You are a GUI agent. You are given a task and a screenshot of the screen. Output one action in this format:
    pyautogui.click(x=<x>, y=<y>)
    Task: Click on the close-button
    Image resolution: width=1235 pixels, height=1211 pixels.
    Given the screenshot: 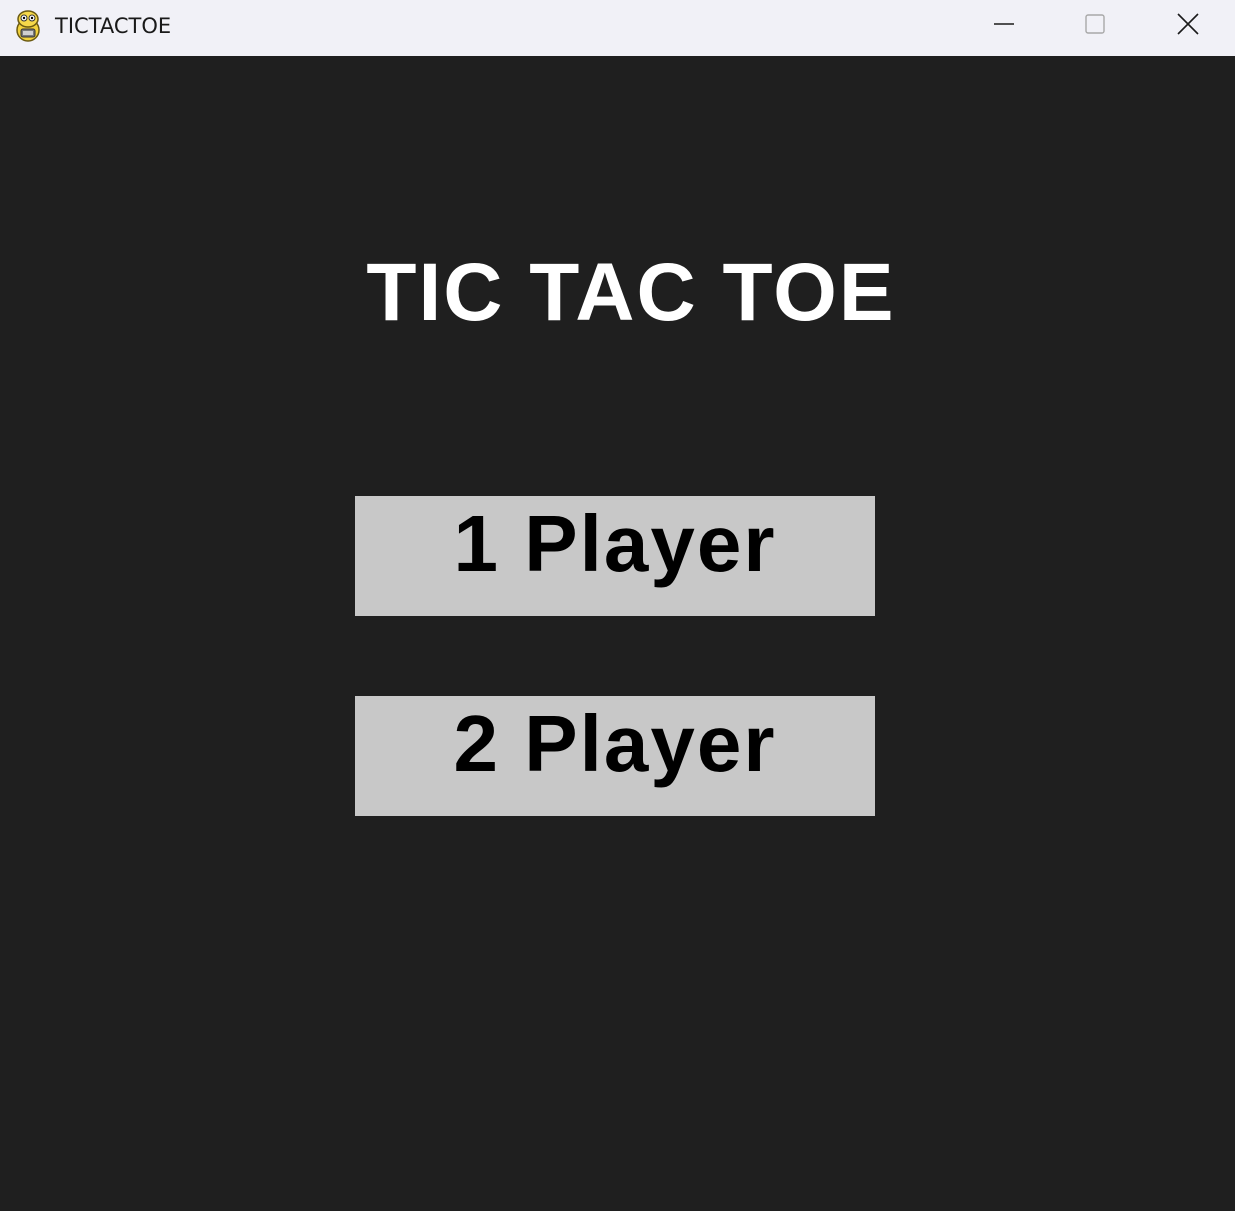 What is the action you would take?
    pyautogui.click(x=1188, y=24)
    